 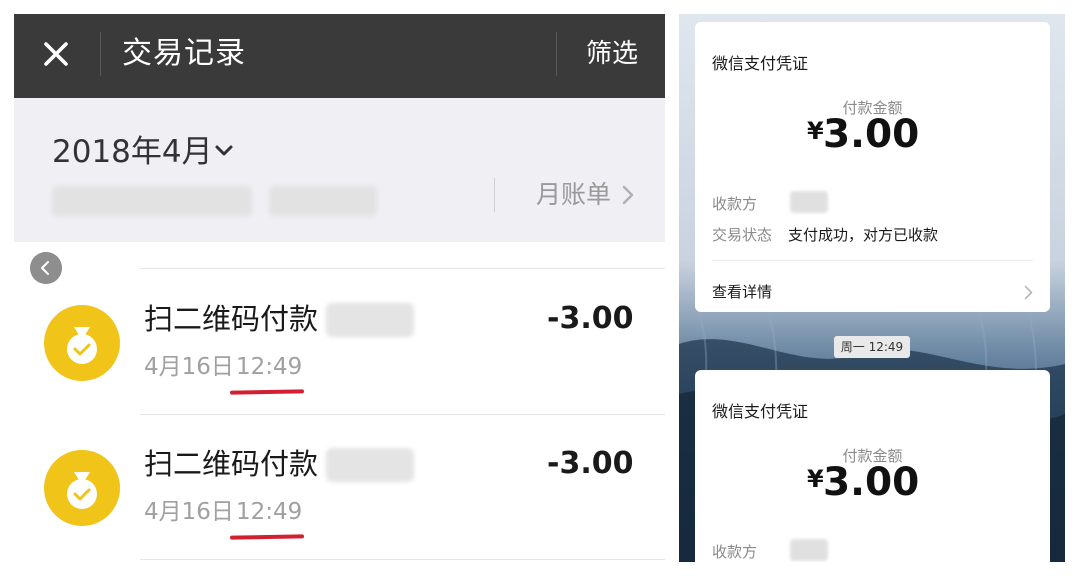 I want to click on view-details-link: 查看详情, so click(x=742, y=292).